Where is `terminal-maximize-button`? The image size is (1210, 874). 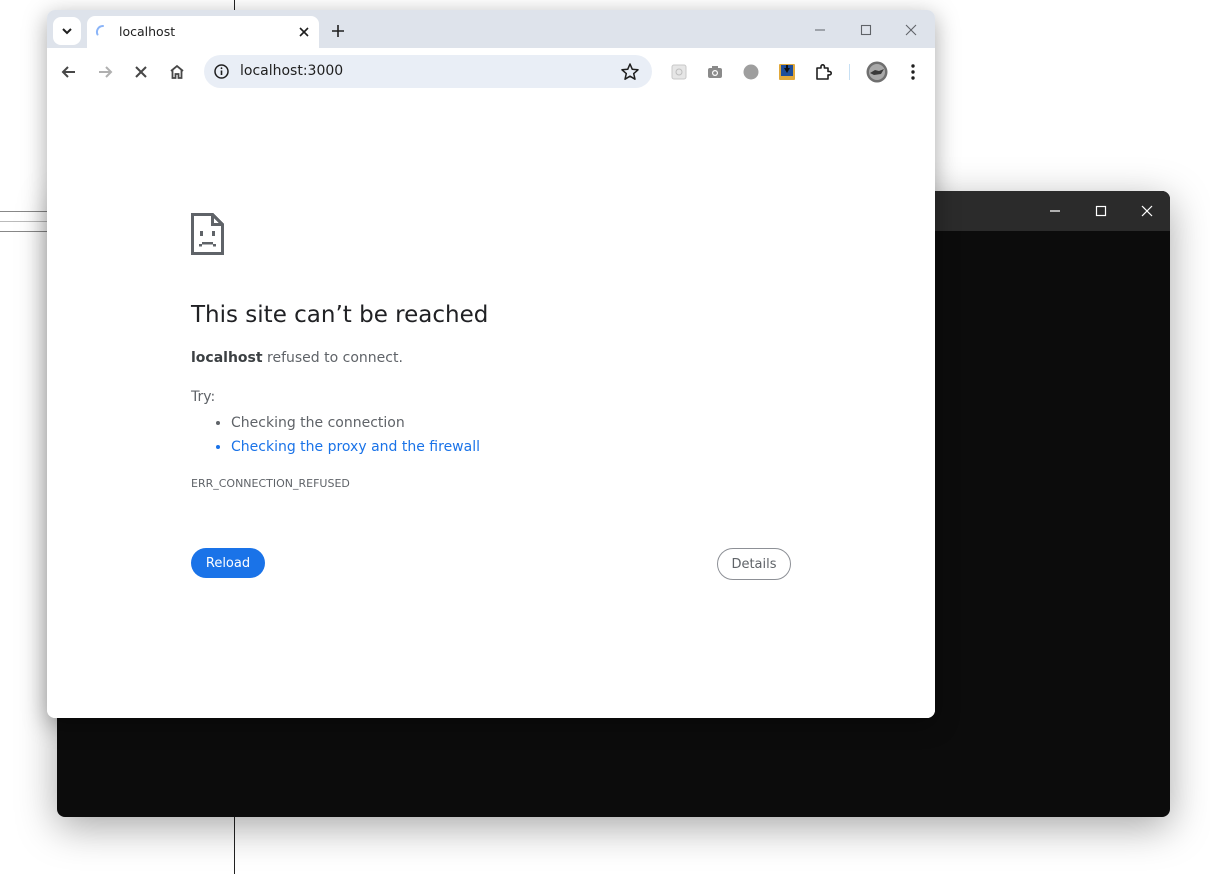
terminal-maximize-button is located at coordinates (1101, 211).